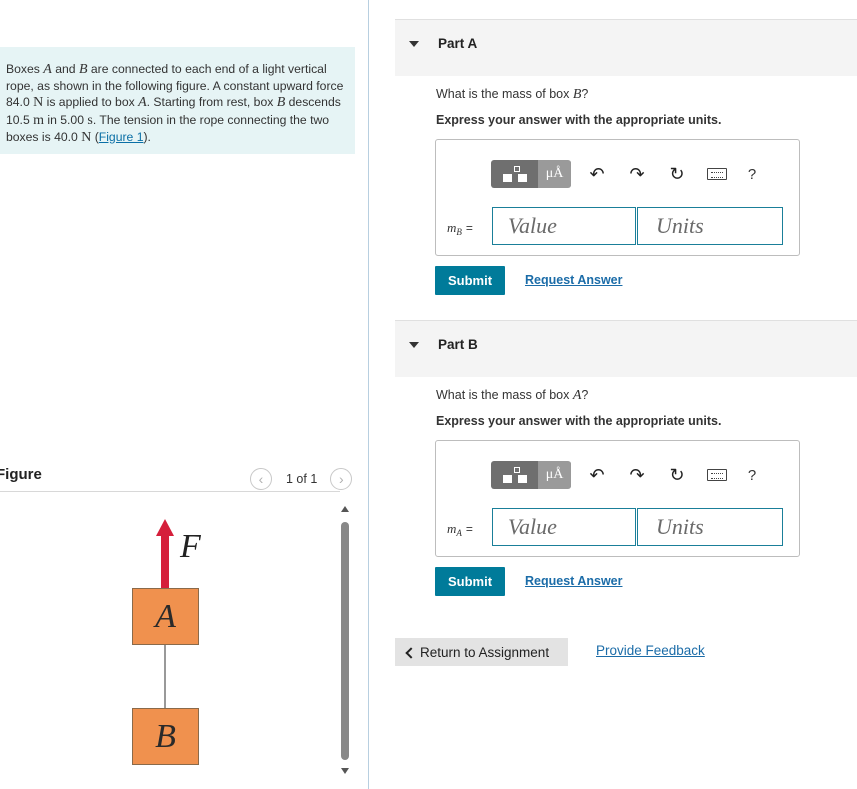 Image resolution: width=857 pixels, height=789 pixels. I want to click on var-sub: A, so click(459, 533).